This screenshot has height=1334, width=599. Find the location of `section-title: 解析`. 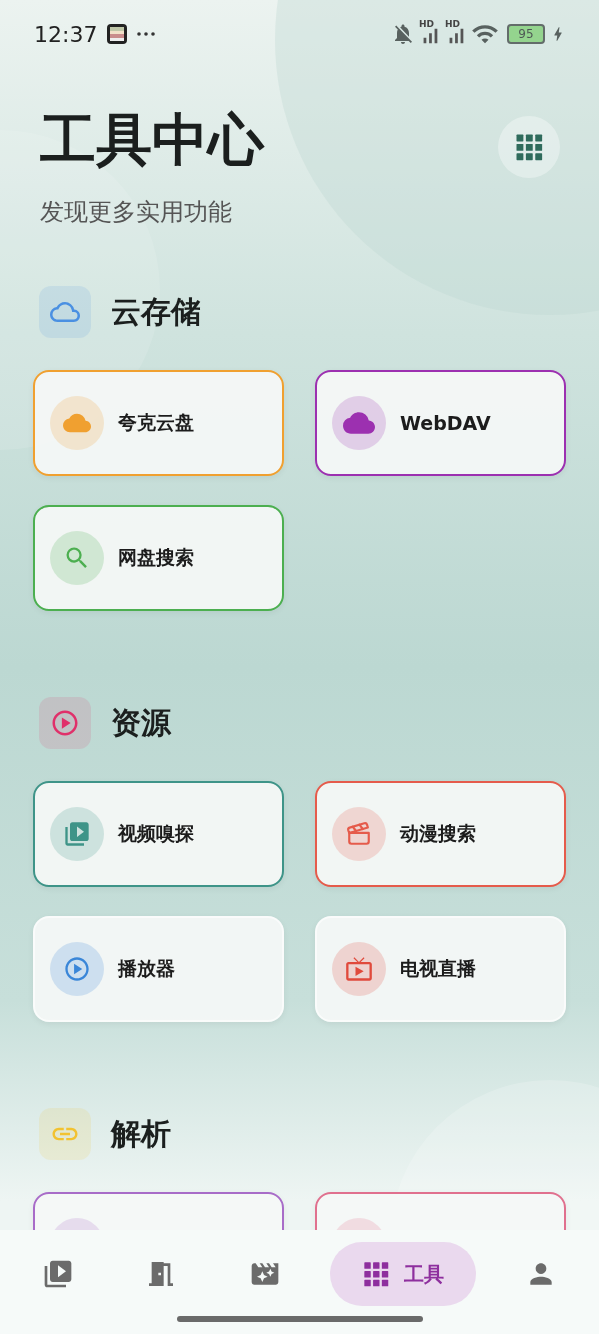

section-title: 解析 is located at coordinates (141, 1133).